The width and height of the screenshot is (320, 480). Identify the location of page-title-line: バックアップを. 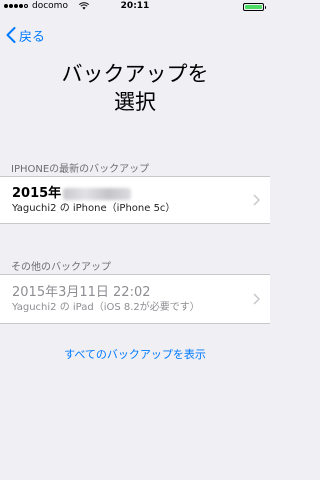
(135, 74).